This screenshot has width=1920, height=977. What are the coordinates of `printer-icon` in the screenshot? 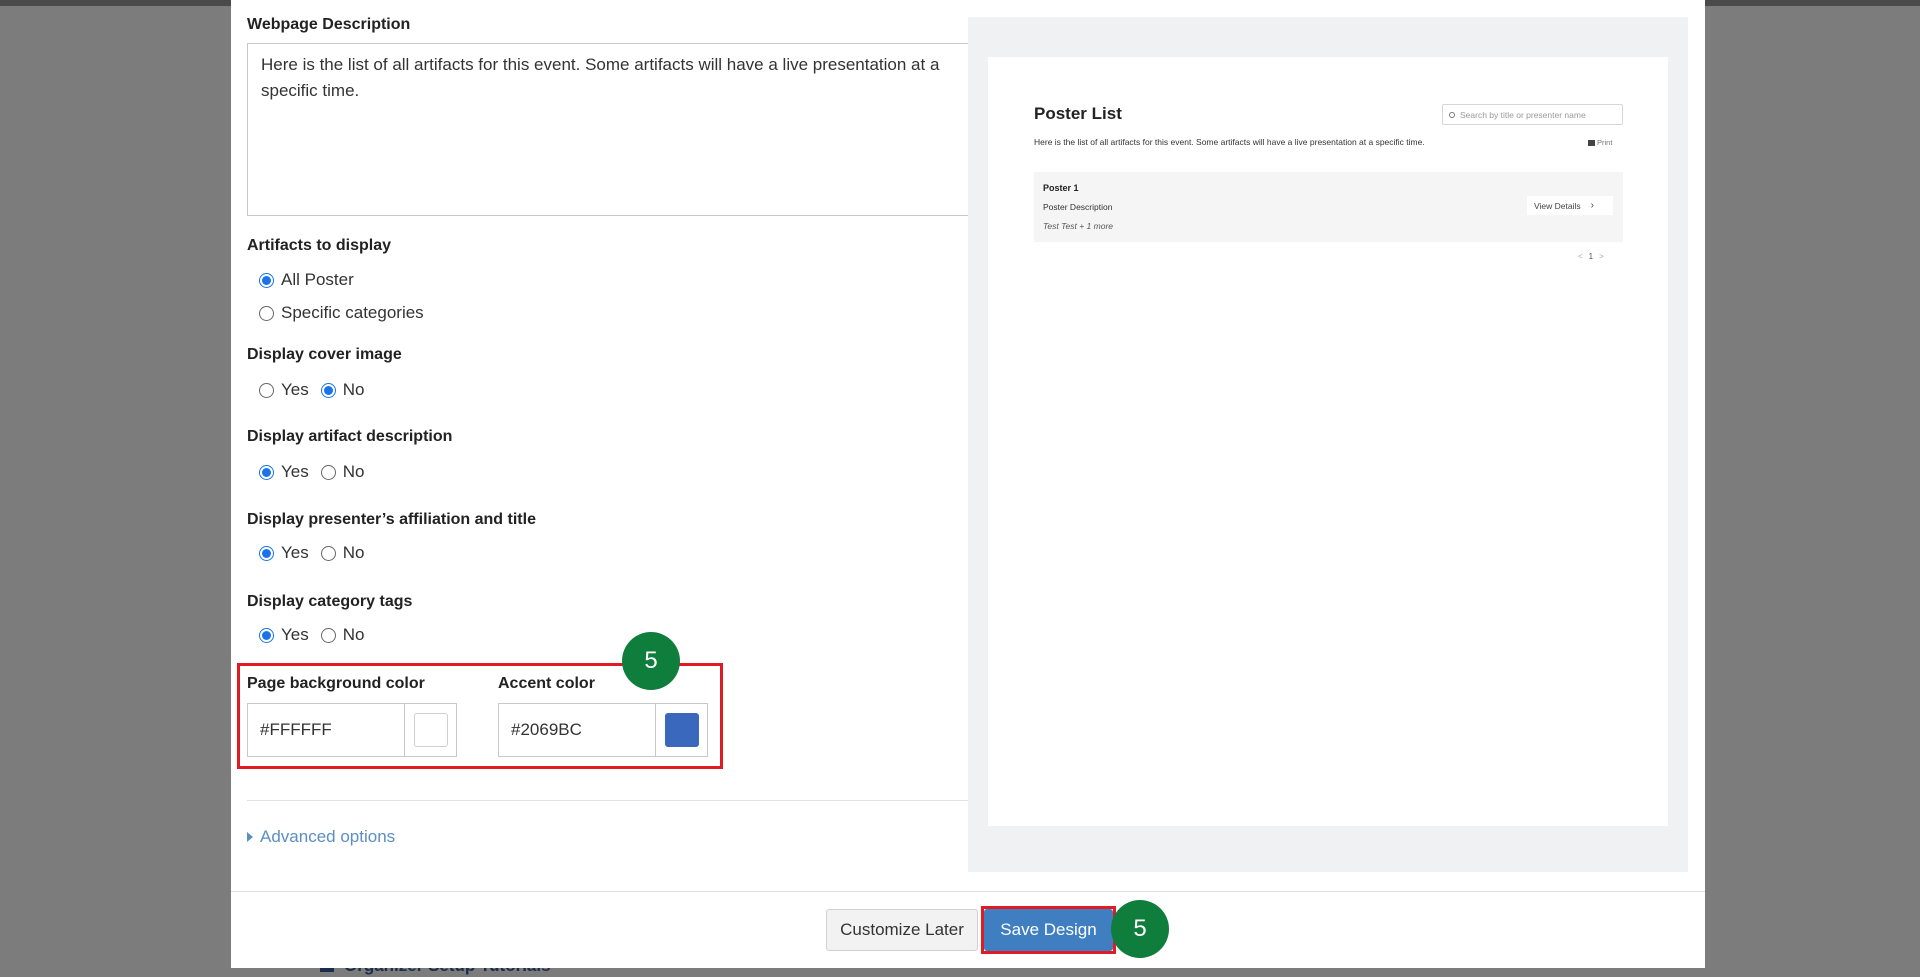 It's located at (1591, 143).